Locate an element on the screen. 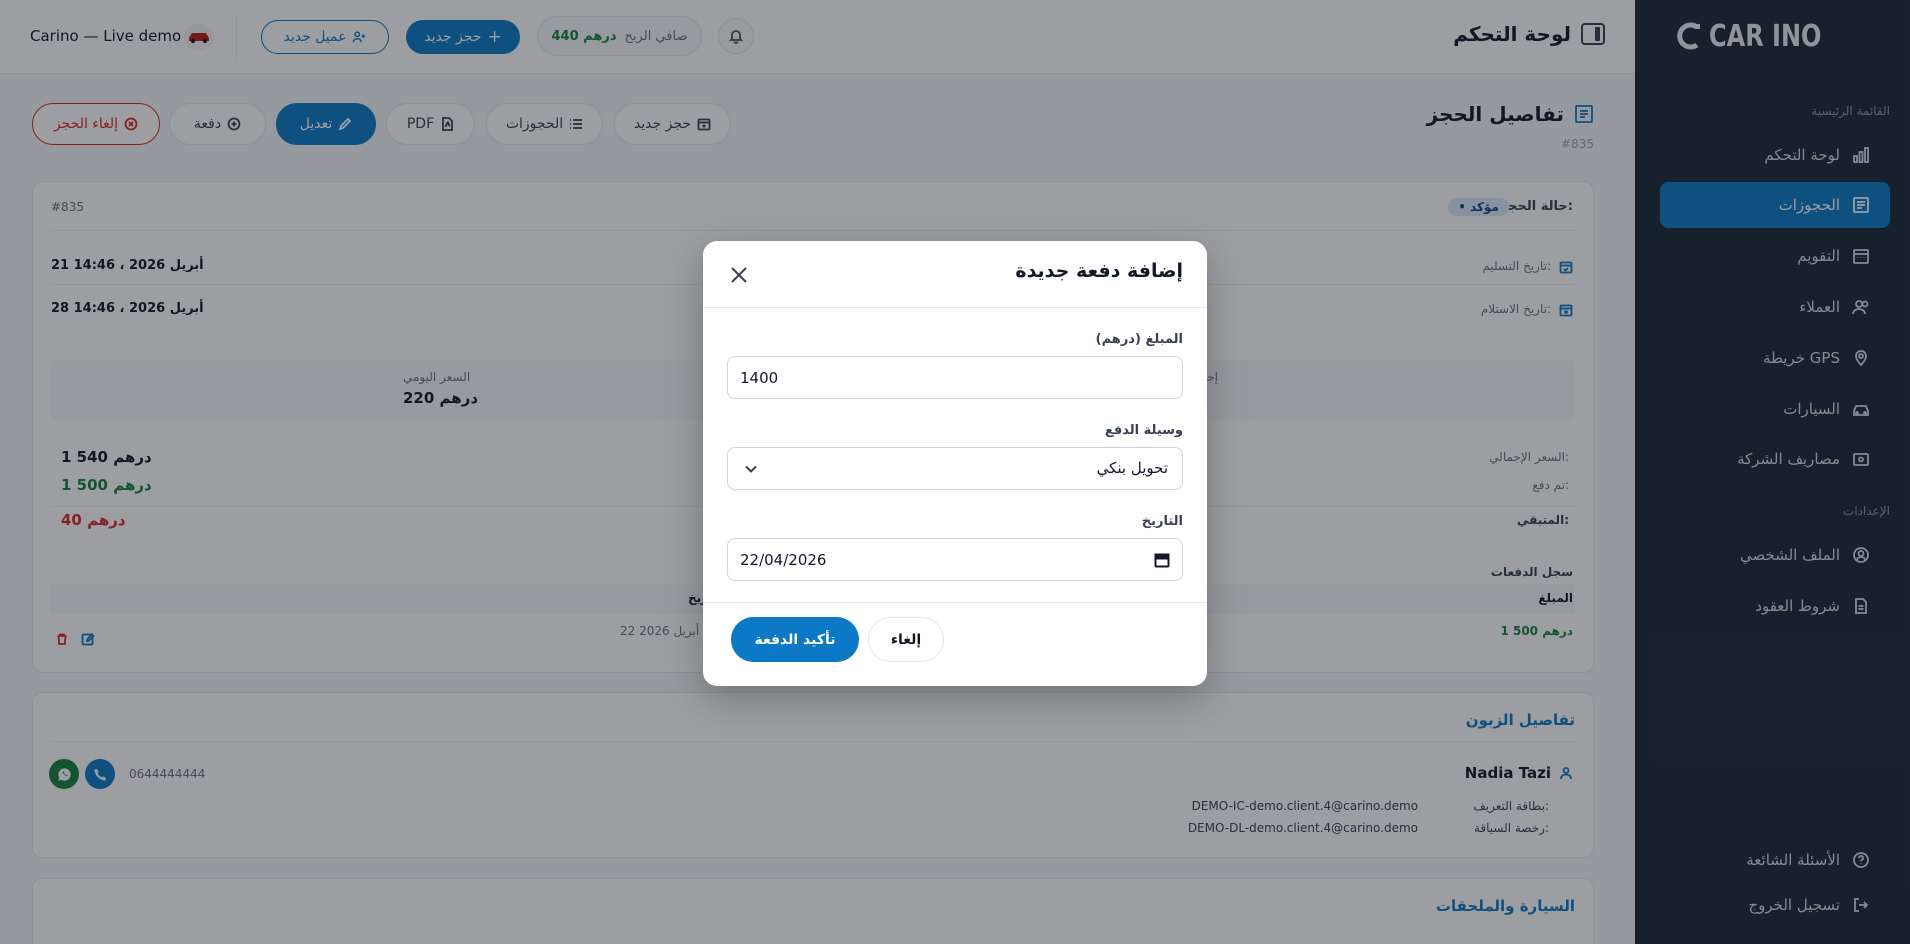  payment-method-value: تحويل بنكي is located at coordinates (1132, 468).